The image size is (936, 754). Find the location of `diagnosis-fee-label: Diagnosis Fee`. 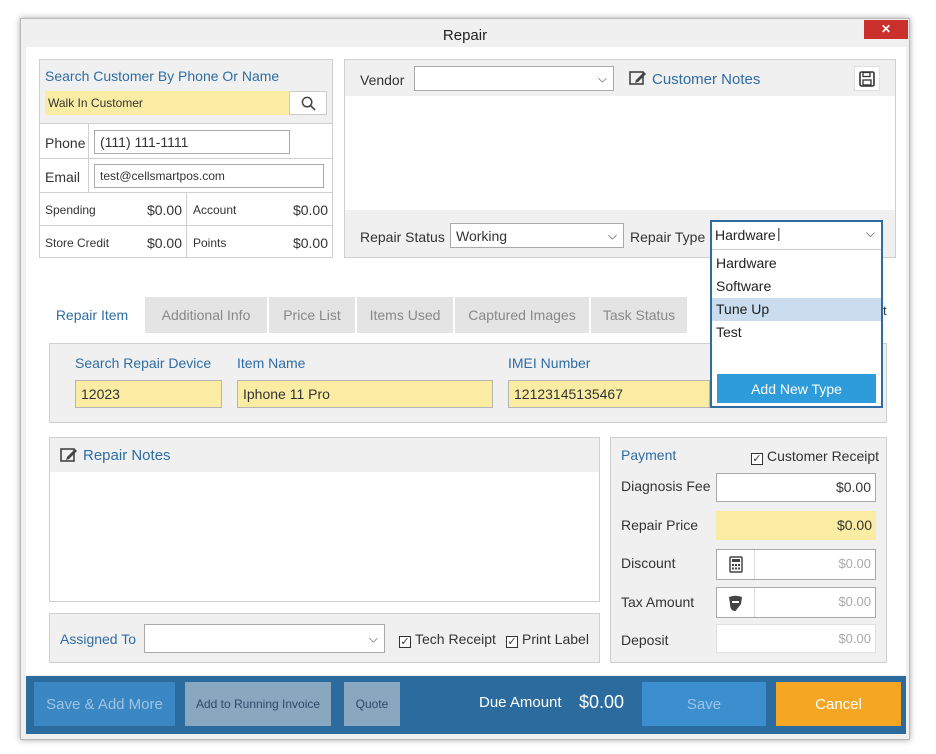

diagnosis-fee-label: Diagnosis Fee is located at coordinates (666, 486).